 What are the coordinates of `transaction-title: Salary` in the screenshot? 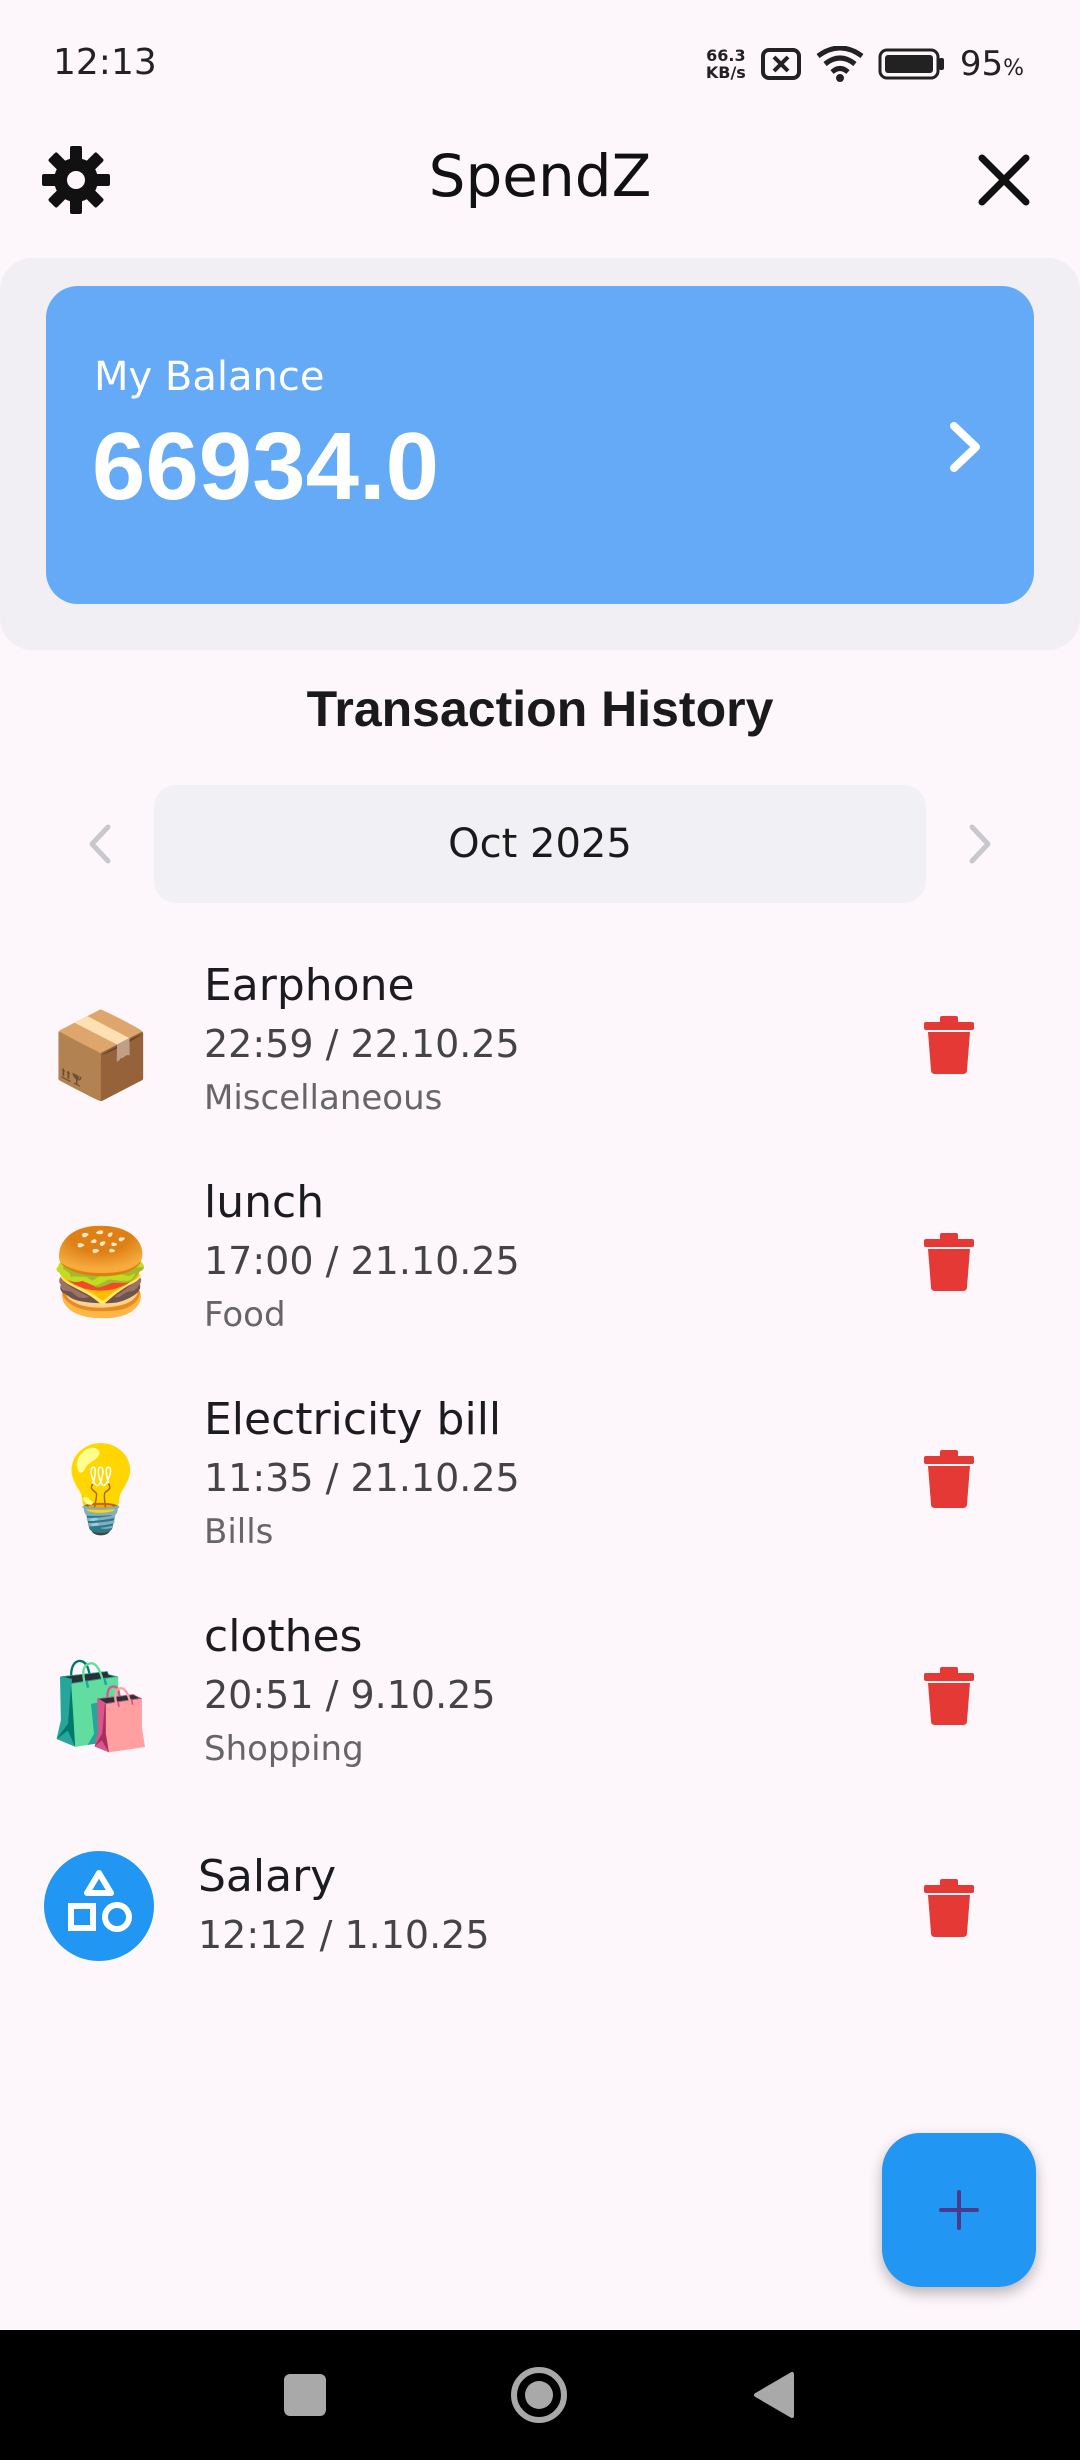 It's located at (267, 1876).